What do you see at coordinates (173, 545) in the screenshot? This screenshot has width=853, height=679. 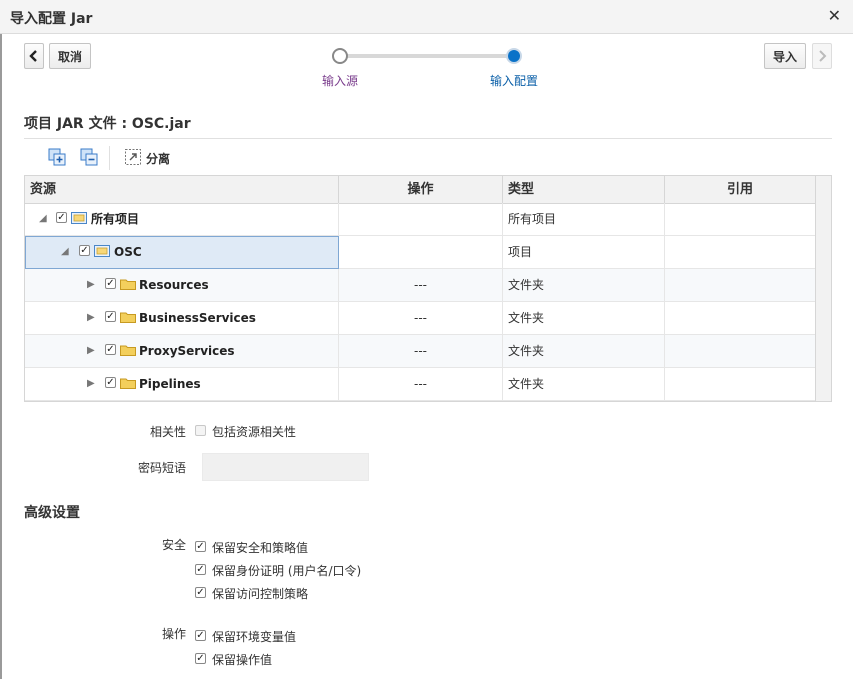 I see `security-label: 安全` at bounding box center [173, 545].